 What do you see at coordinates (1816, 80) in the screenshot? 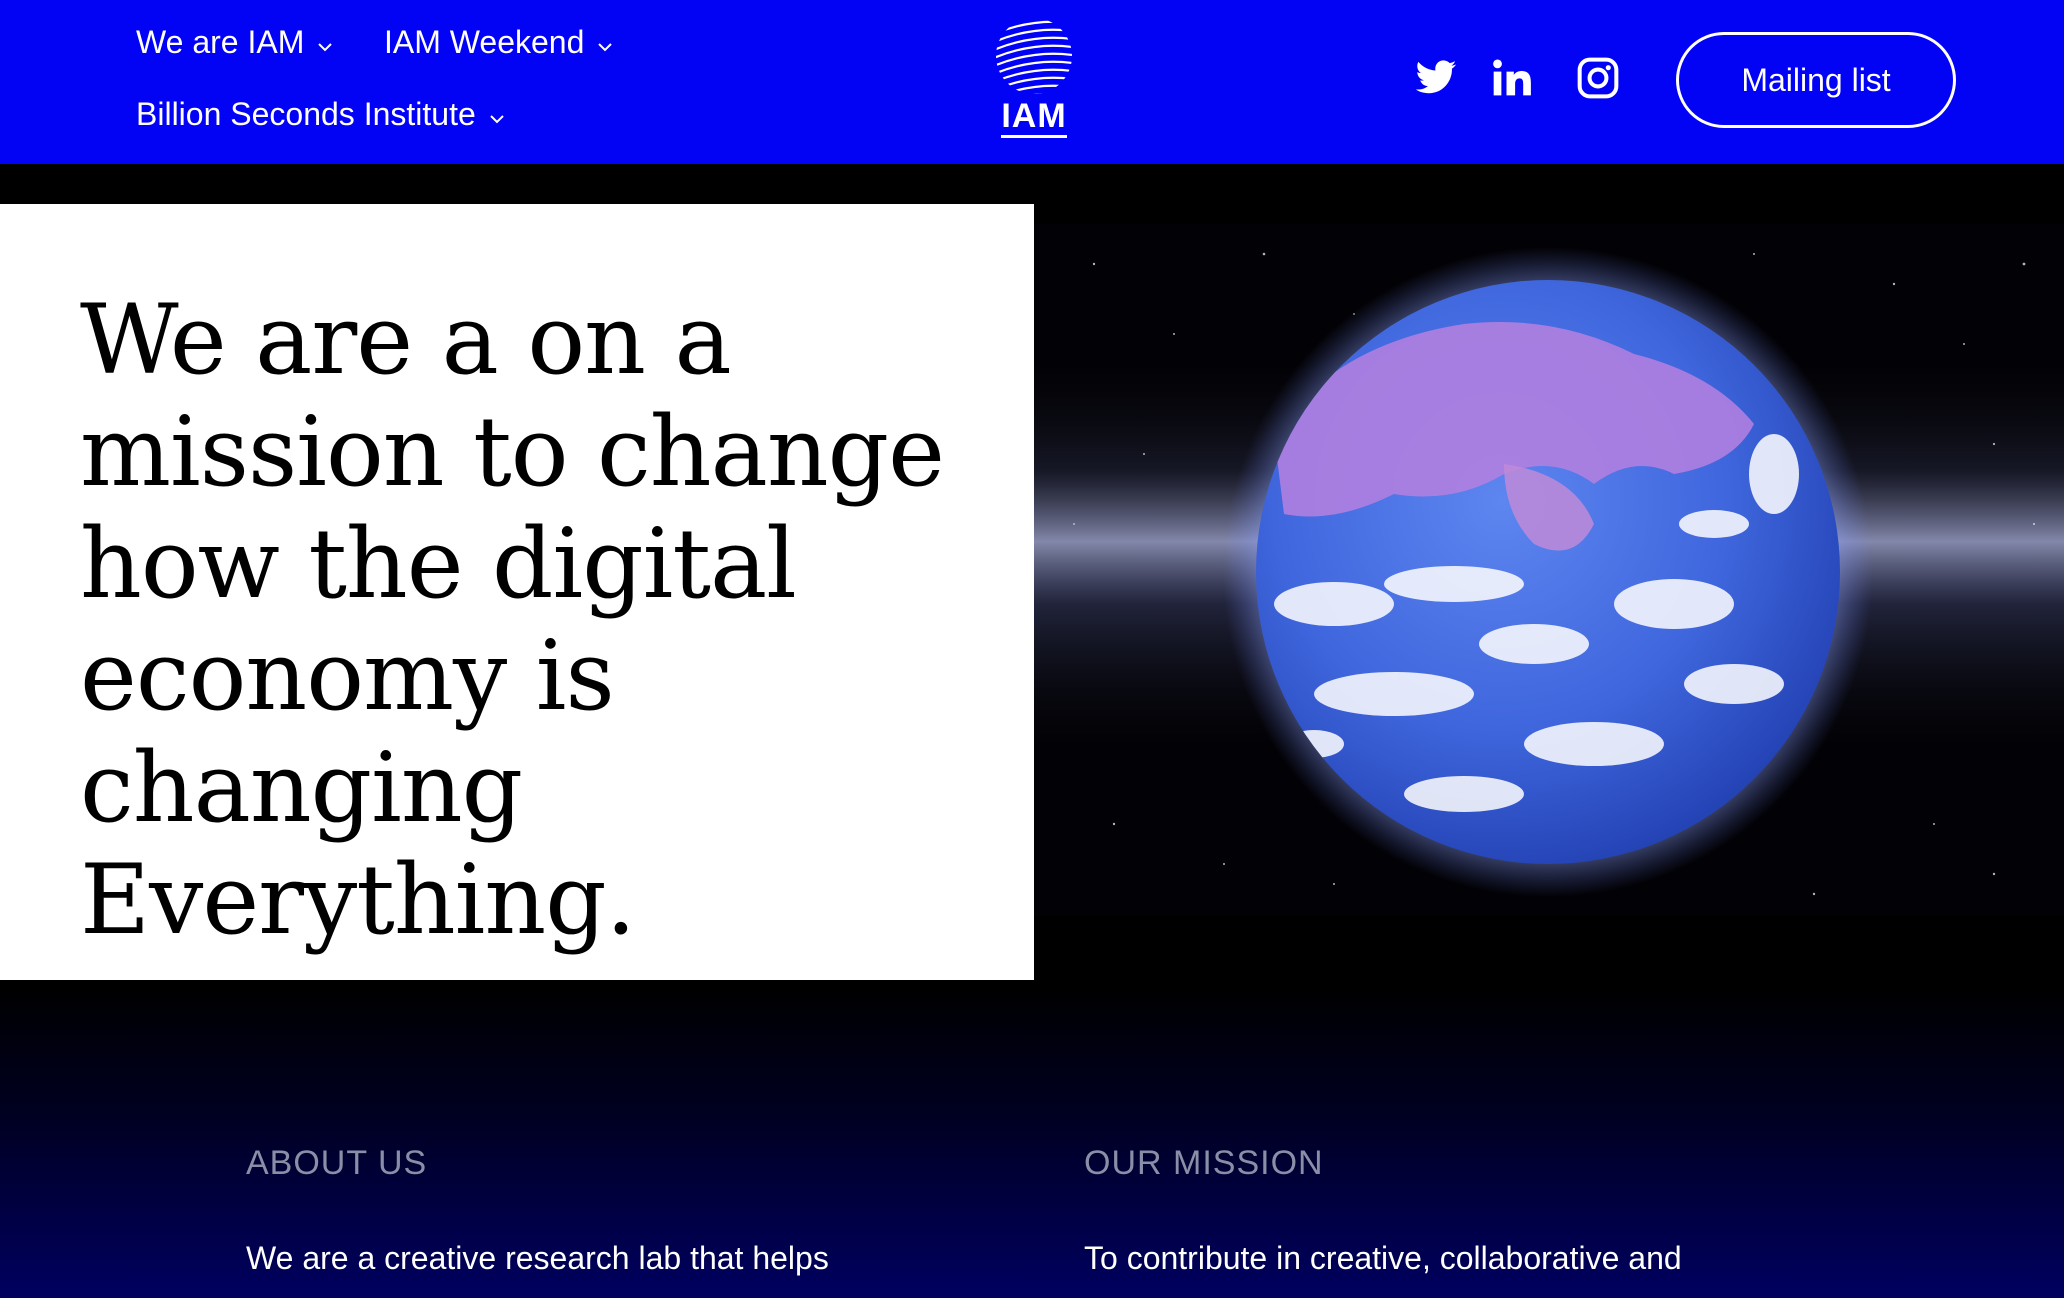
I see `mailing-list-button: Mailing list` at bounding box center [1816, 80].